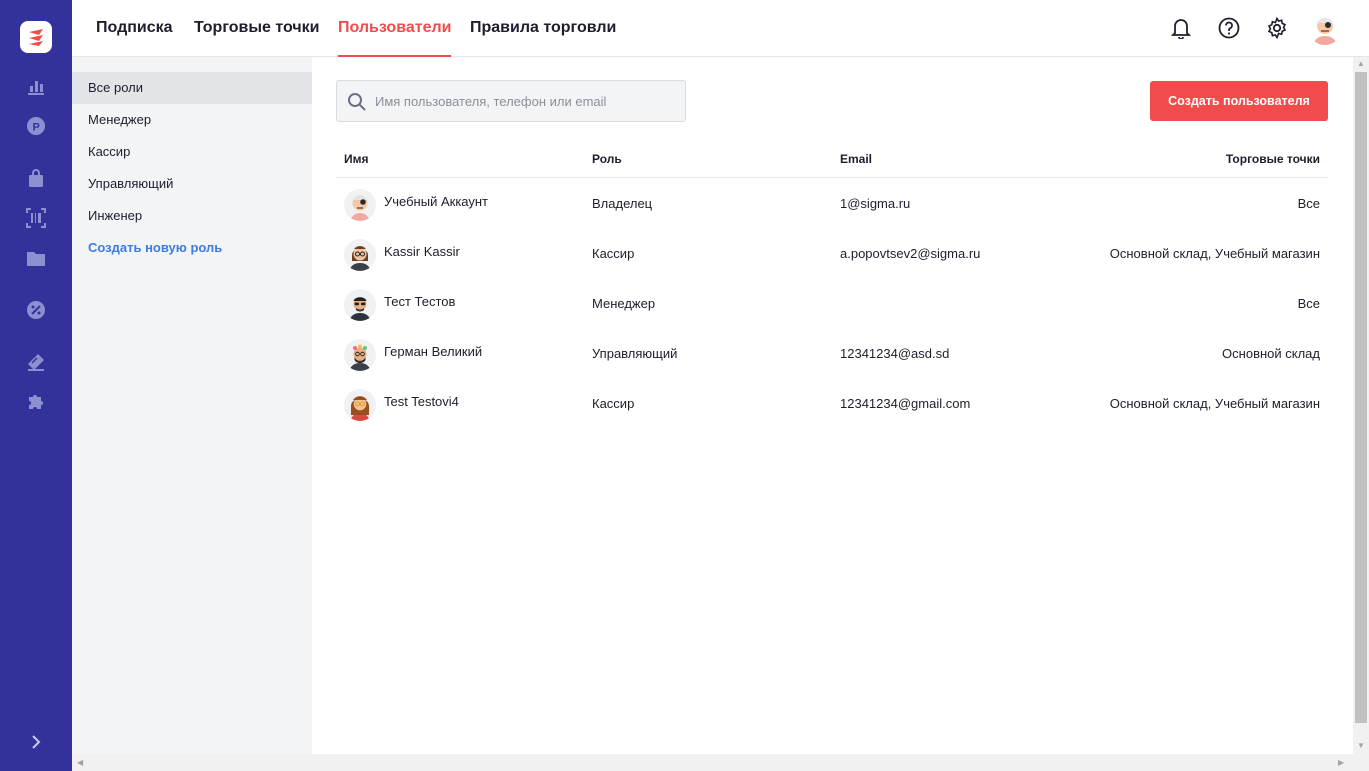 This screenshot has width=1369, height=771. What do you see at coordinates (624, 303) in the screenshot?
I see `user-role: Менеджер` at bounding box center [624, 303].